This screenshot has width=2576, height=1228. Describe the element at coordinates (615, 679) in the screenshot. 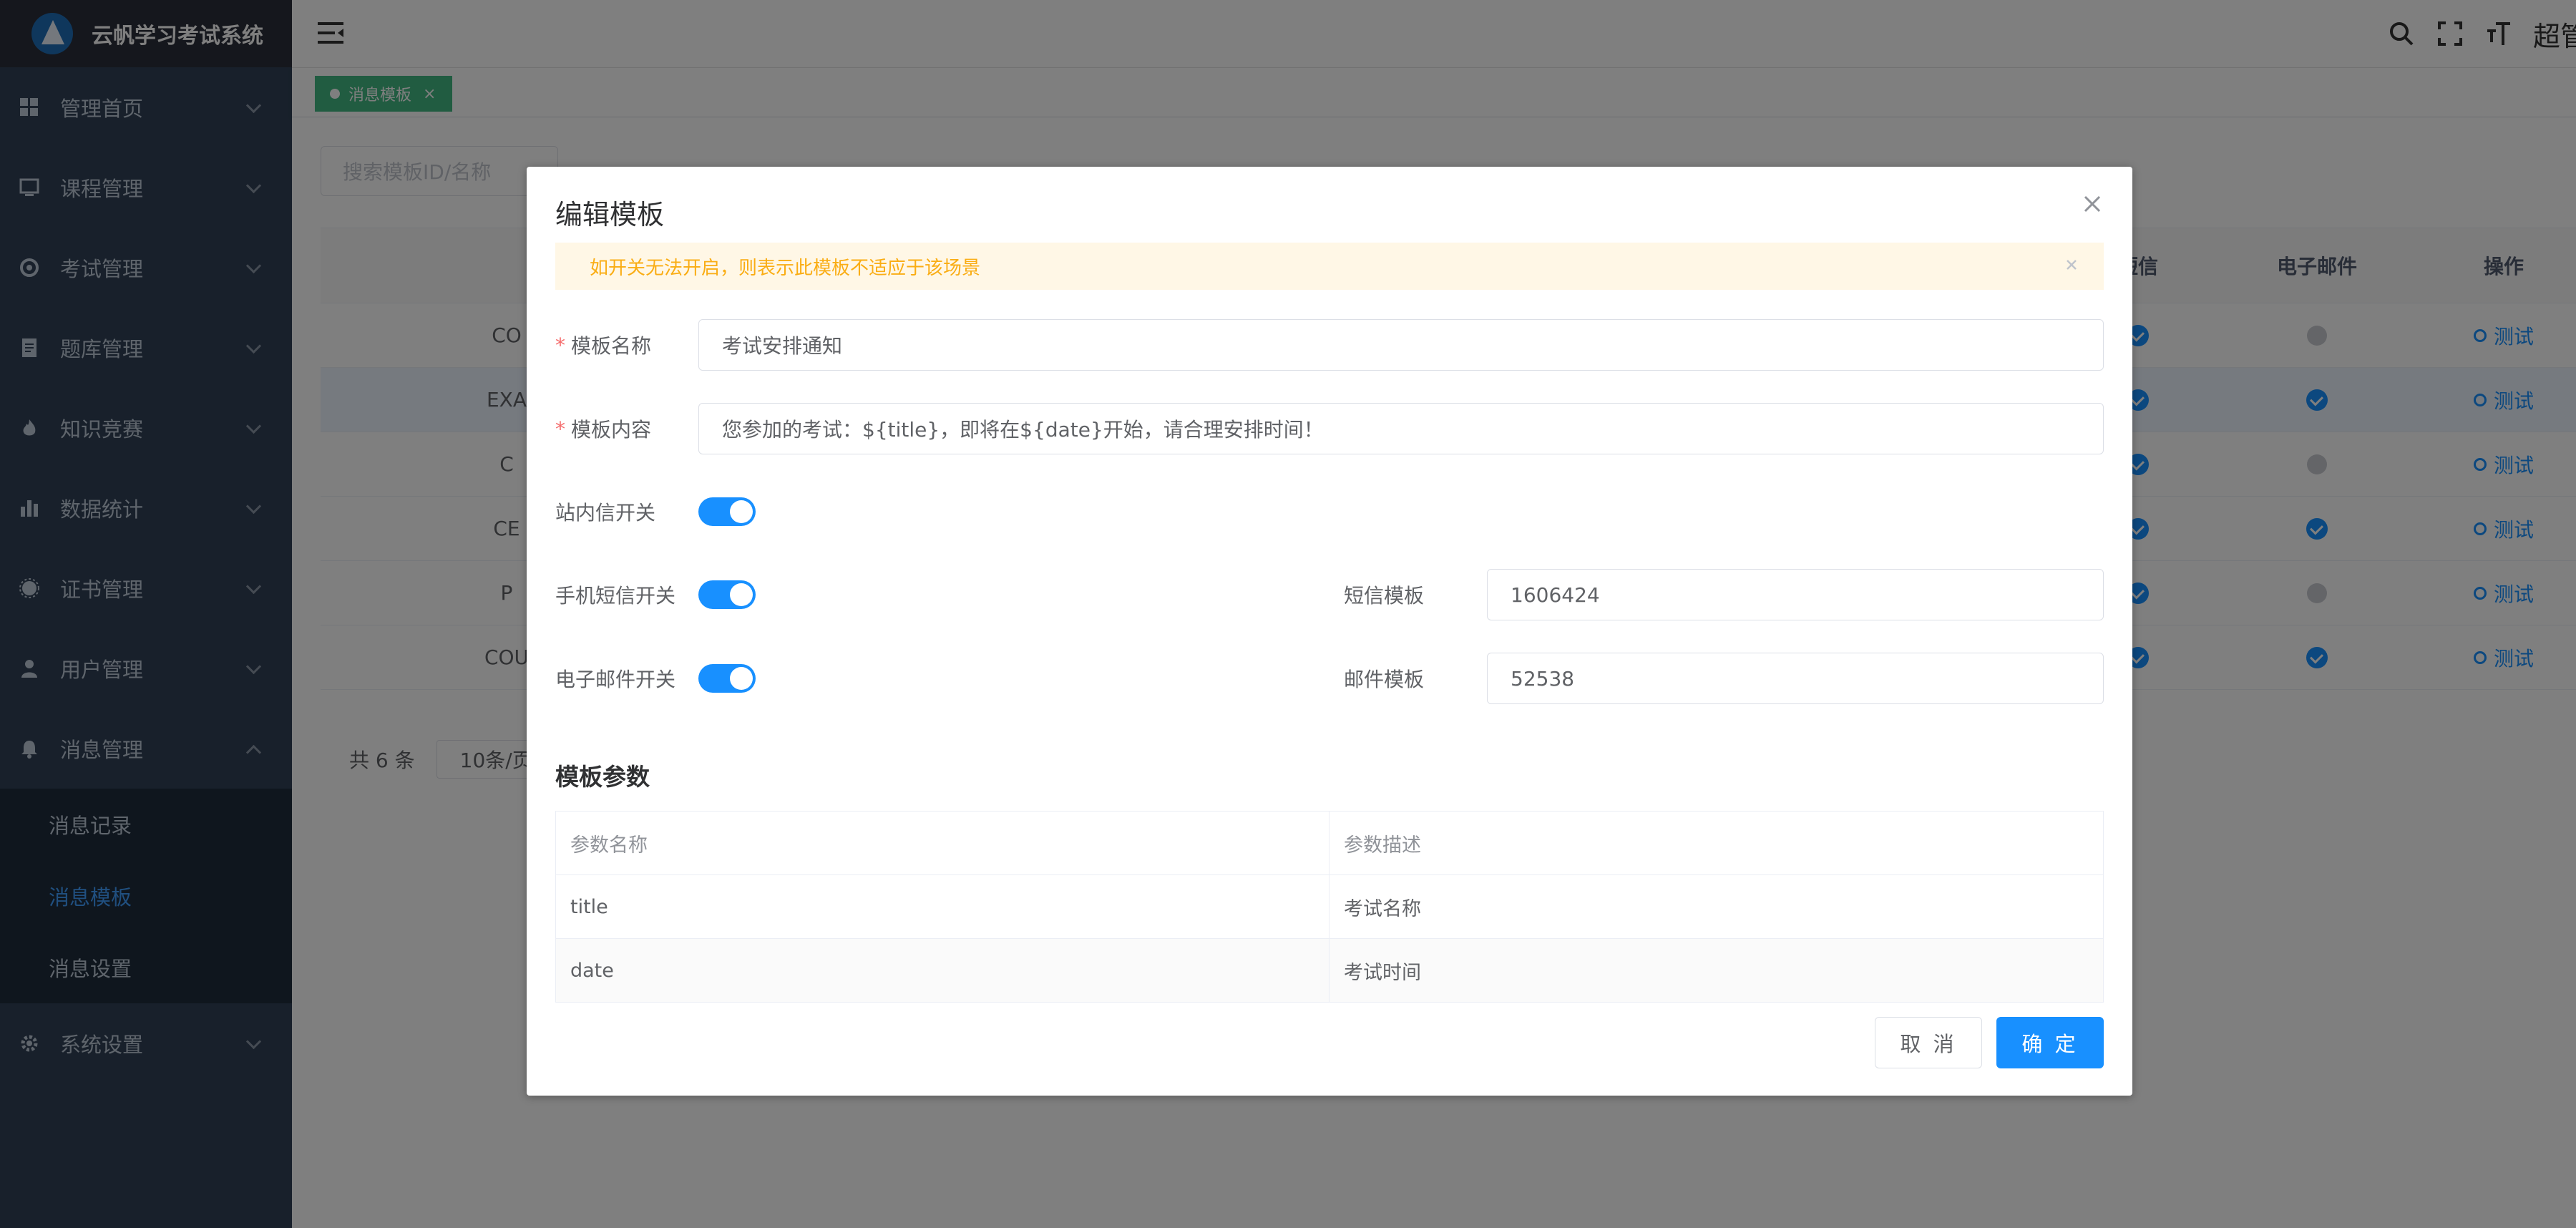

I see `mail-switch-label: 电子邮件开关` at that location.